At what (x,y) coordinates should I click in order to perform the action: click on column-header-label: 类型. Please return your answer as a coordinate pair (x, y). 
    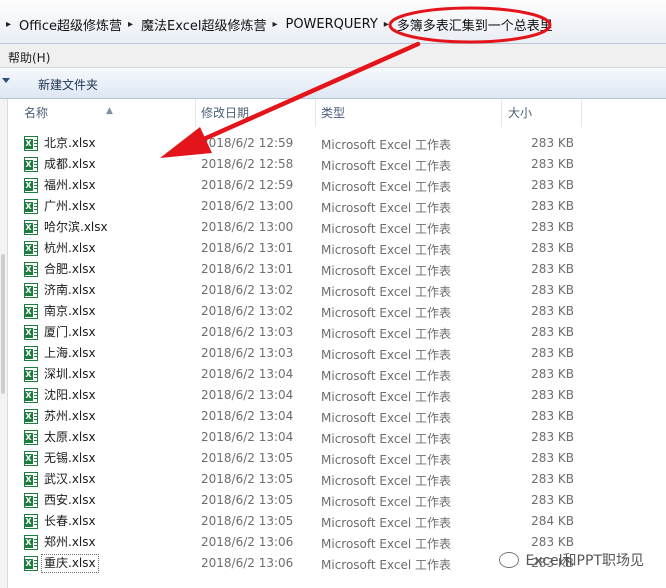
    Looking at the image, I should click on (333, 113).